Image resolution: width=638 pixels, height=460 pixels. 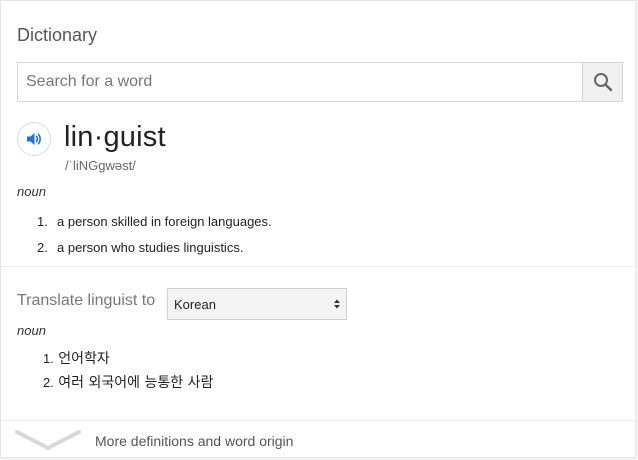 I want to click on headword: lin·guist, so click(x=115, y=137).